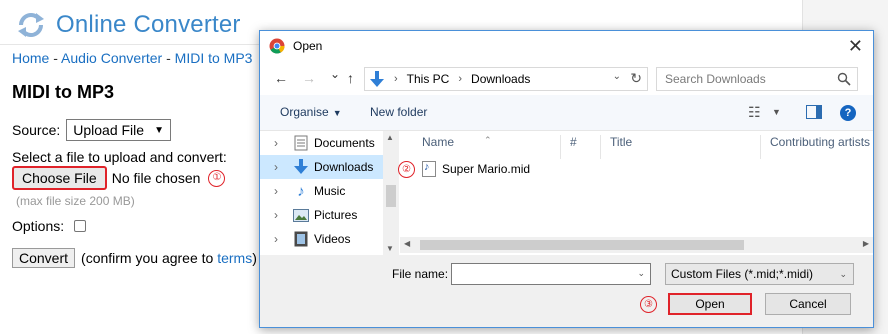 The image size is (888, 334). I want to click on column-name: Name, so click(438, 142).